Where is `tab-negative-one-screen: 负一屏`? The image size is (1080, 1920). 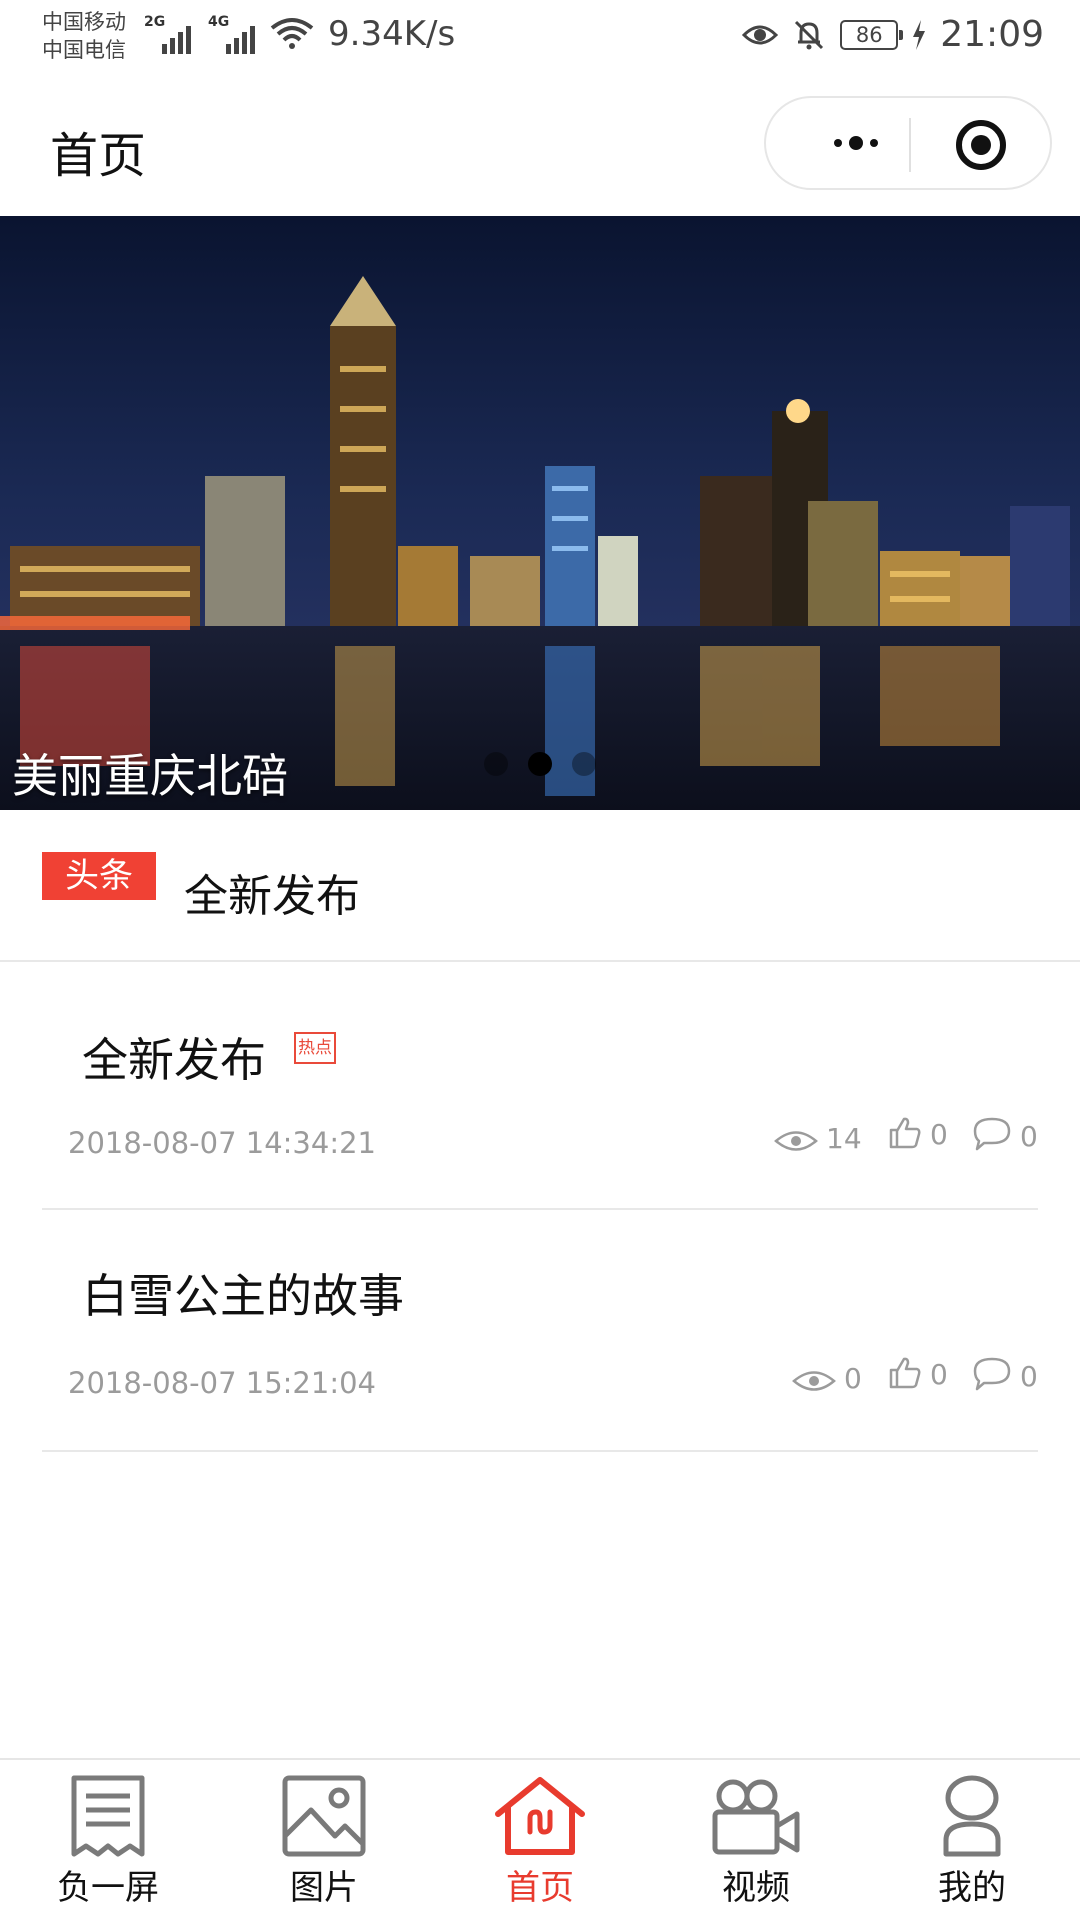
tab-negative-one-screen: 负一屏 is located at coordinates (108, 1840).